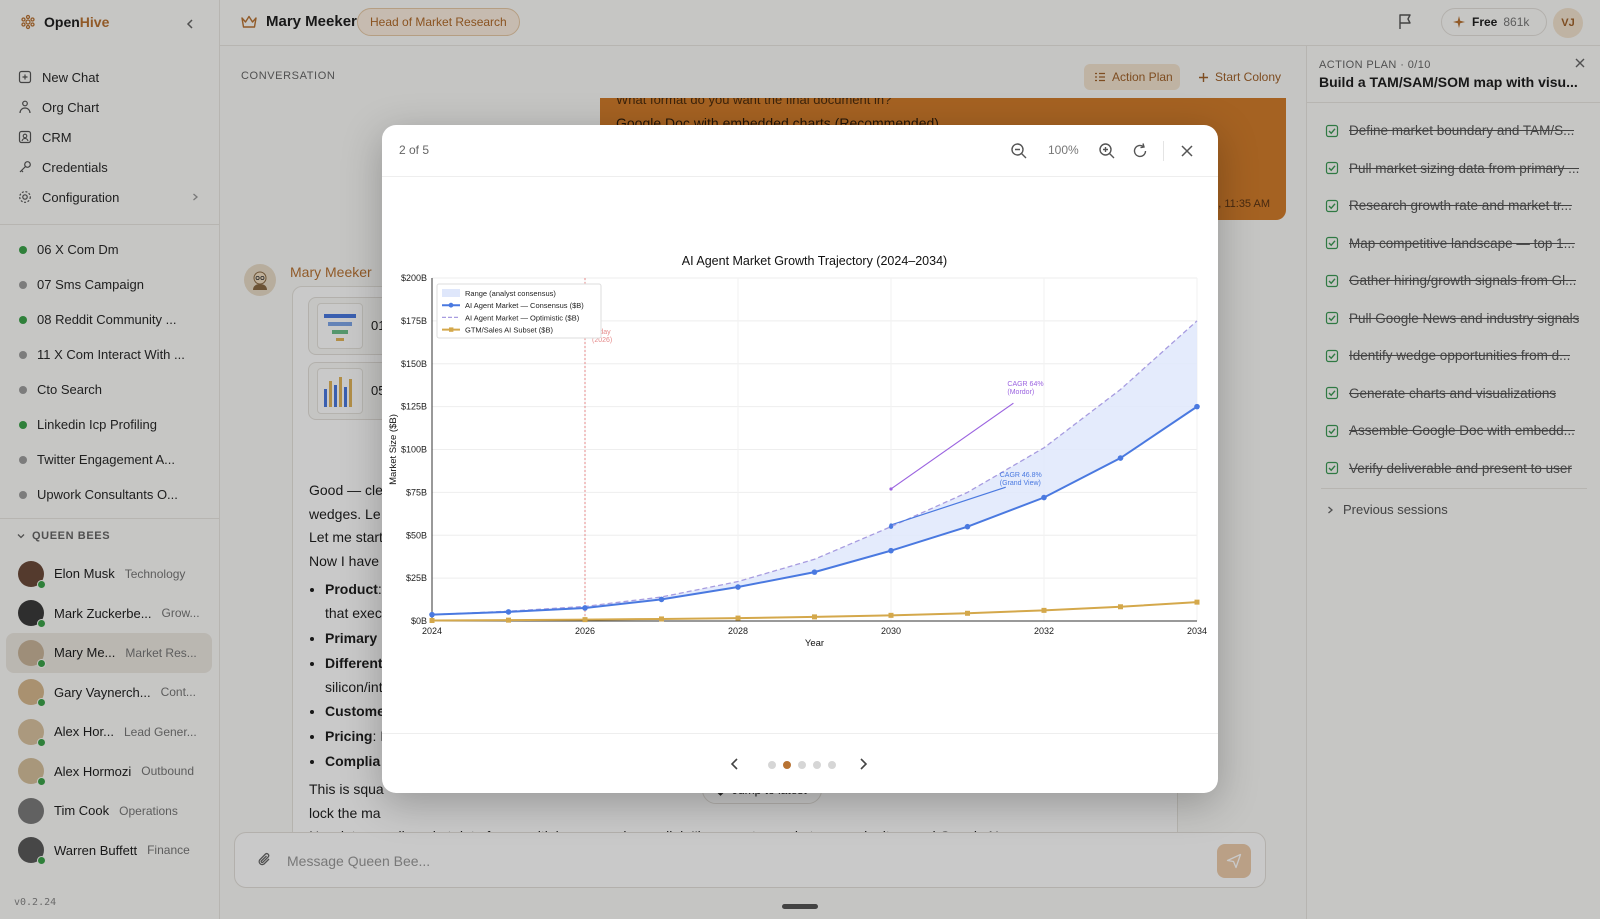  Describe the element at coordinates (1025, 384) in the screenshot. I see `cagr-label-1-line1: CAGR 64%` at that location.